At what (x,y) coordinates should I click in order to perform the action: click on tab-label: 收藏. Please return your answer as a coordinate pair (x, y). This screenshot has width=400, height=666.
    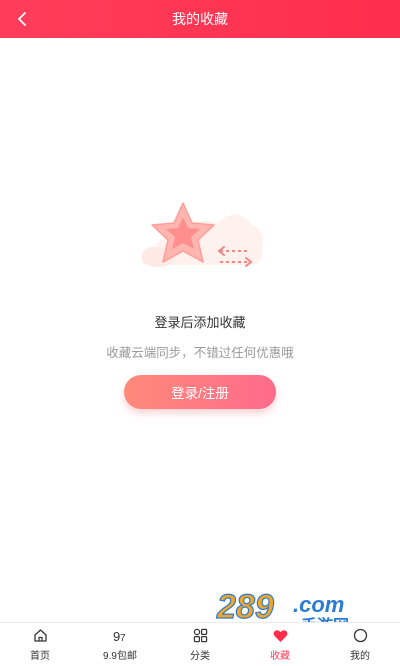
    Looking at the image, I should click on (280, 656).